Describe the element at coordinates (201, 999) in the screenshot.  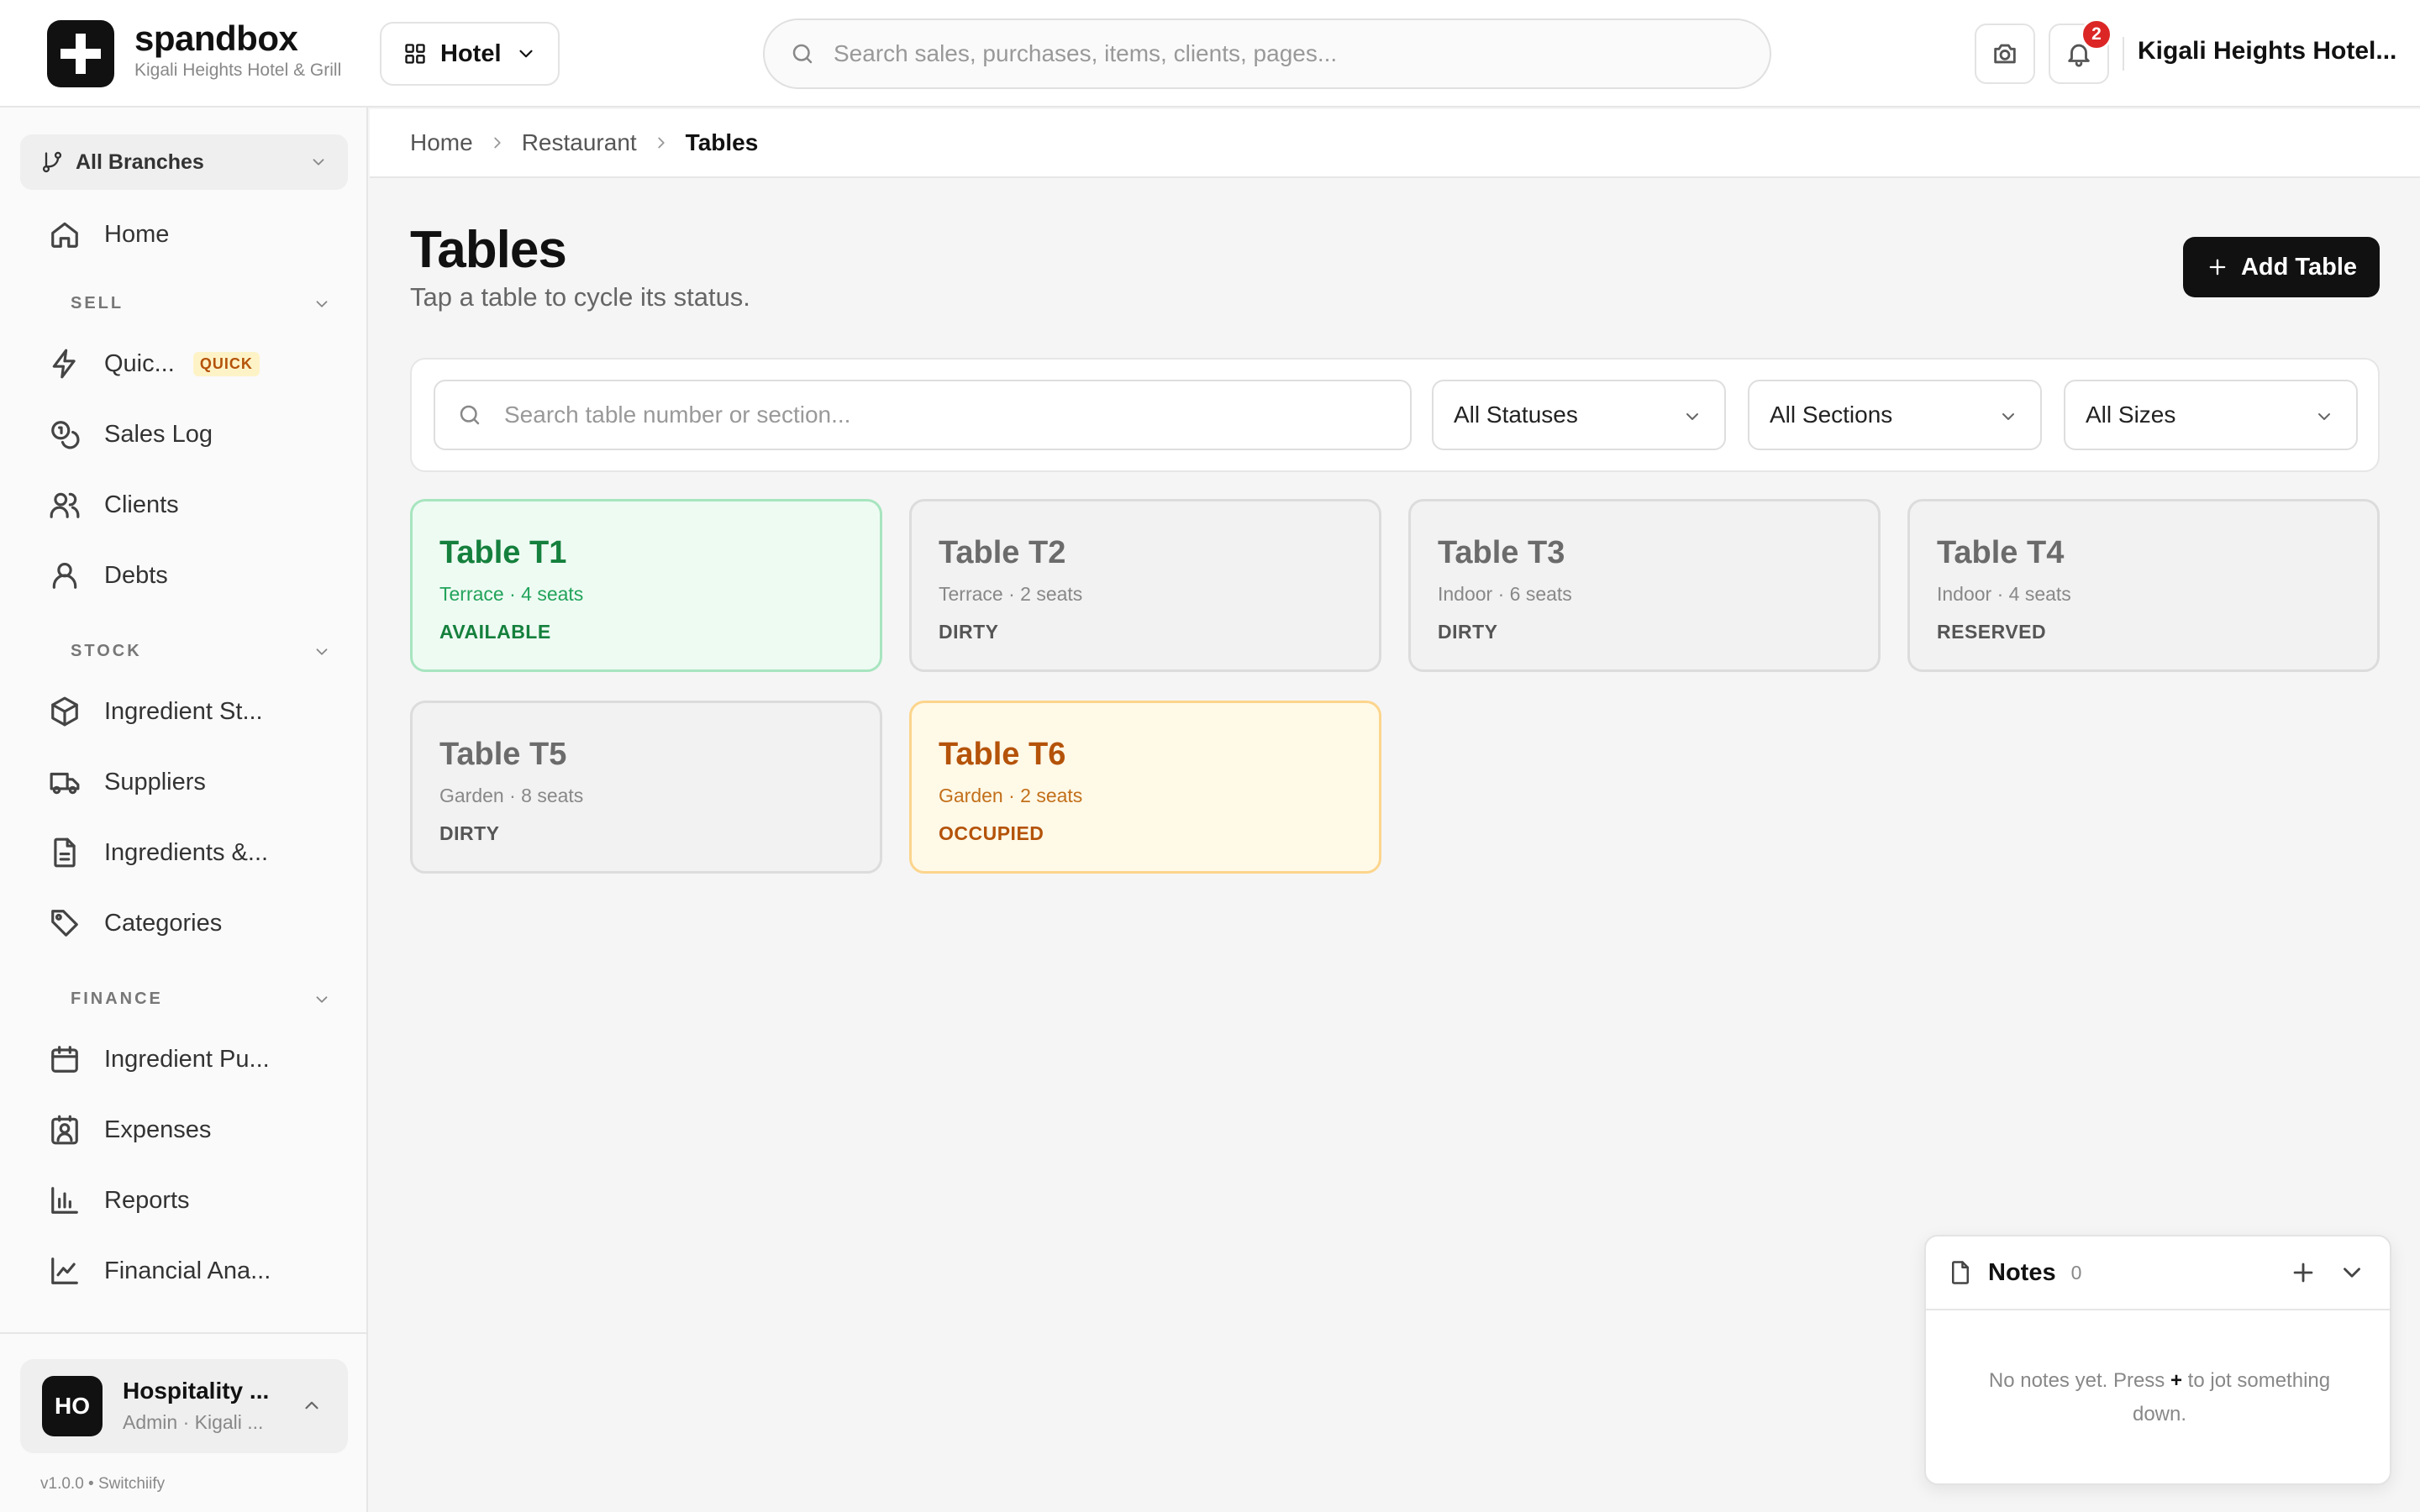
I see `section-header-finance: FINANCE` at that location.